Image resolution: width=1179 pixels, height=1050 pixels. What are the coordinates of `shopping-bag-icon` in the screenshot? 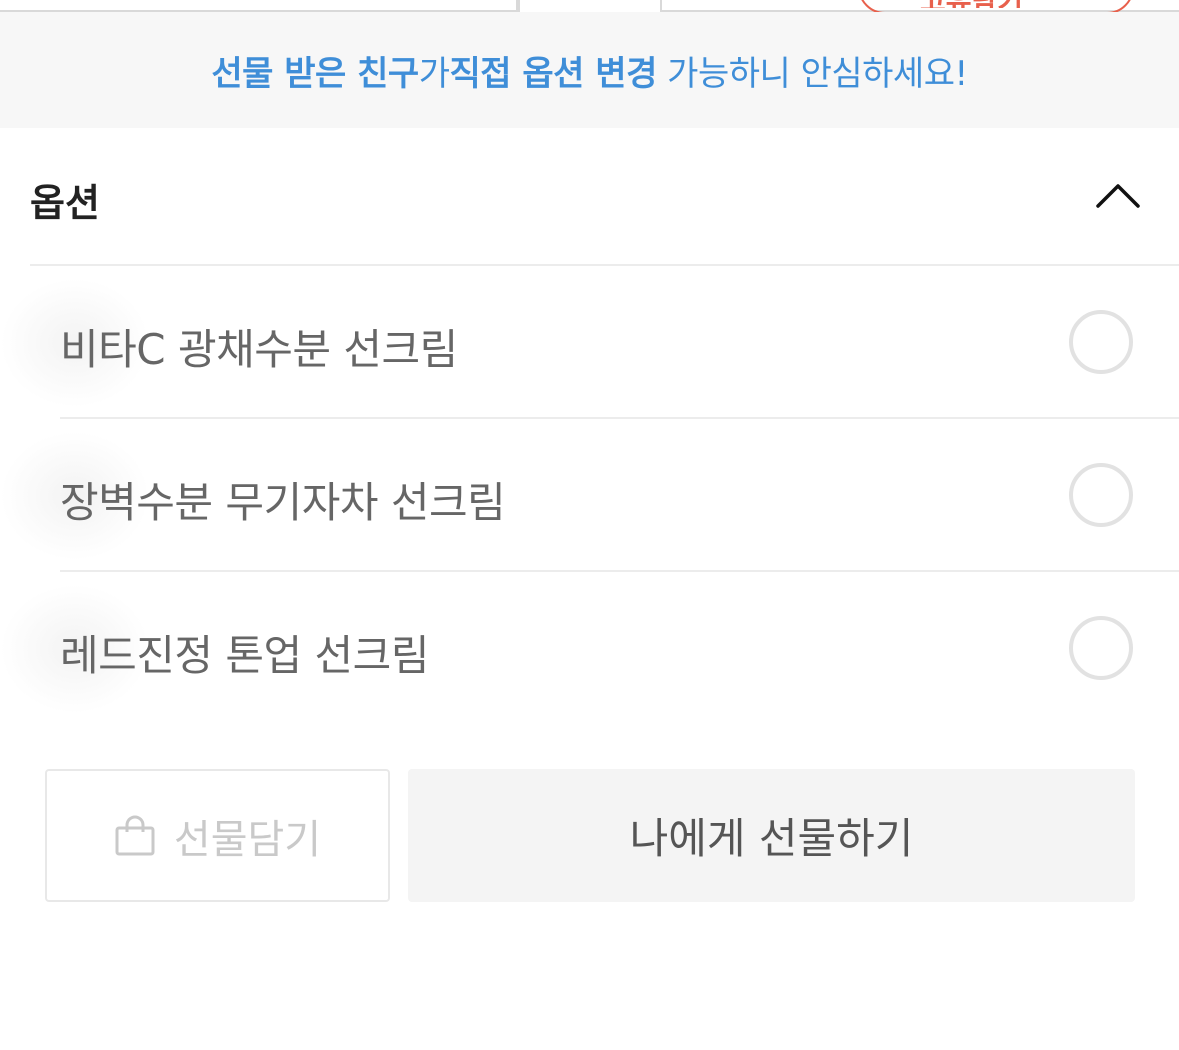 It's located at (135, 835).